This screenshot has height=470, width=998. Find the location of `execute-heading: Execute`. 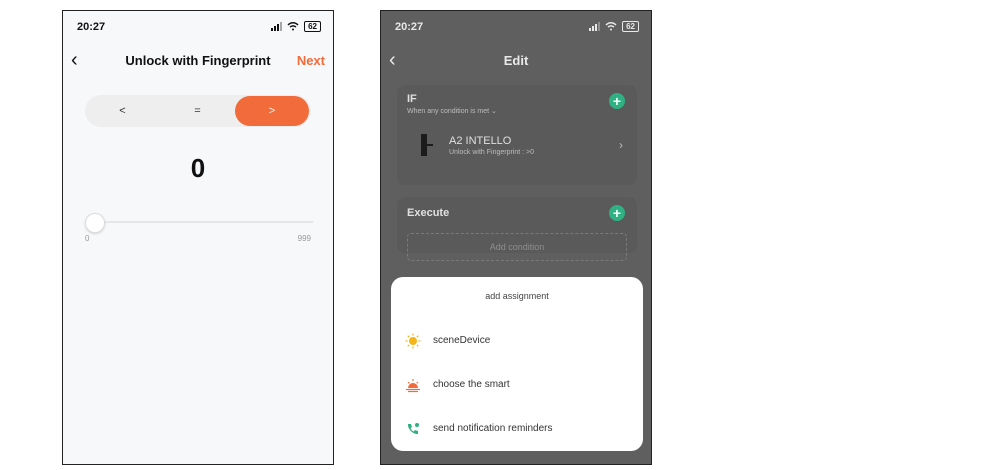

execute-heading: Execute is located at coordinates (428, 213).